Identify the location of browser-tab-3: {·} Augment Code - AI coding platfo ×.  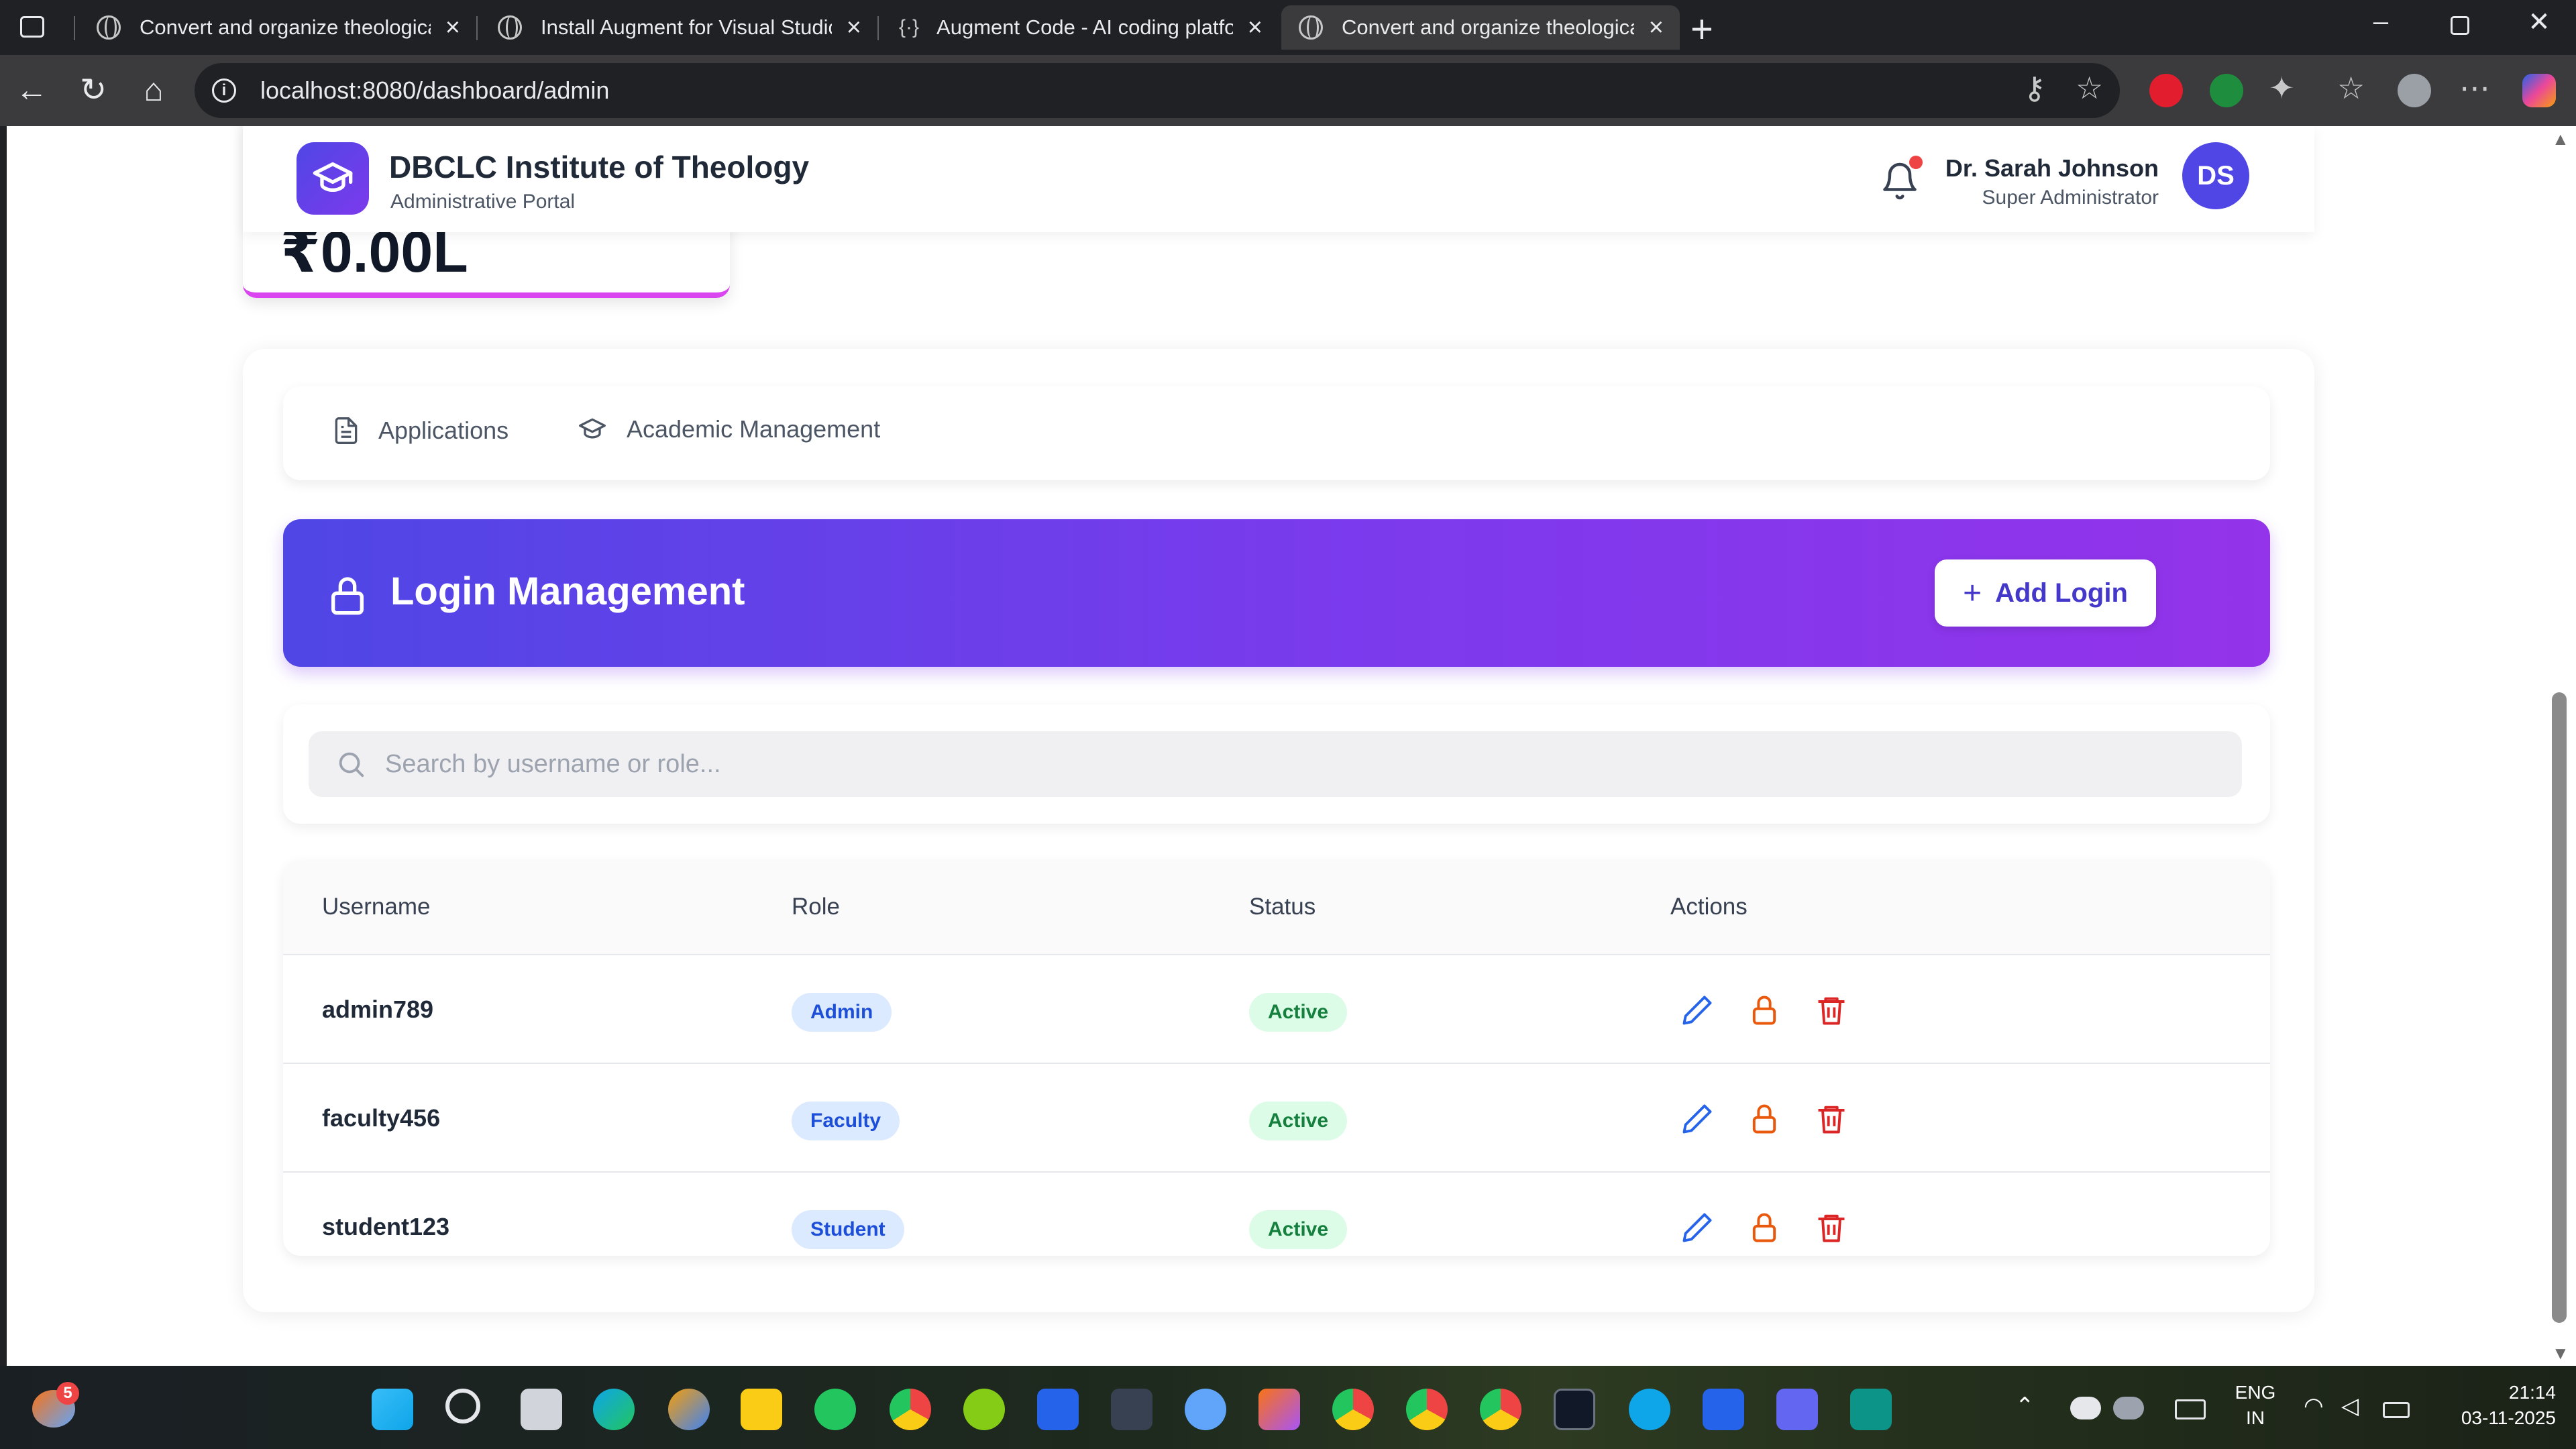
(1080, 27).